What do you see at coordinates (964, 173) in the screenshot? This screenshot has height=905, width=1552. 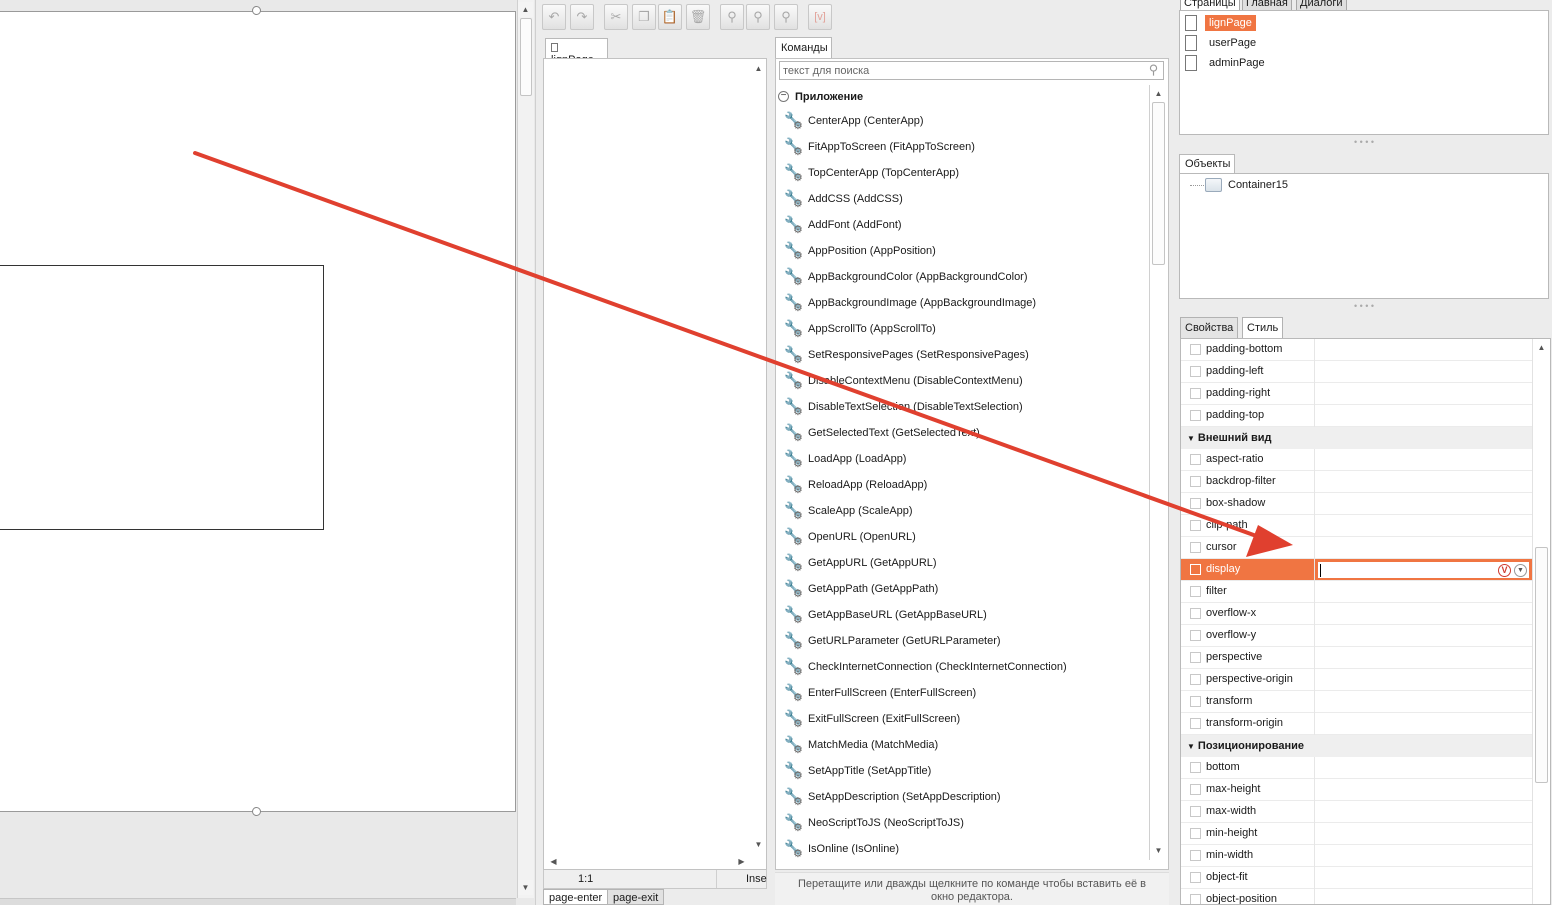 I see `command-item: 🔧 ⚙ TopCenterApp (TopCenterApp)` at bounding box center [964, 173].